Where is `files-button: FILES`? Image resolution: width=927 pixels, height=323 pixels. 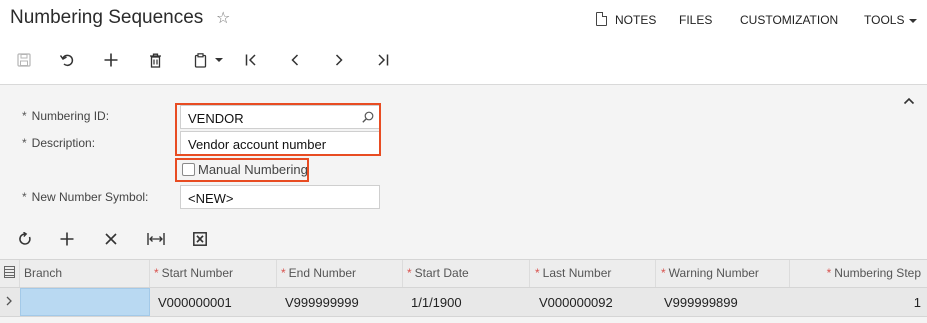
files-button: FILES is located at coordinates (695, 20).